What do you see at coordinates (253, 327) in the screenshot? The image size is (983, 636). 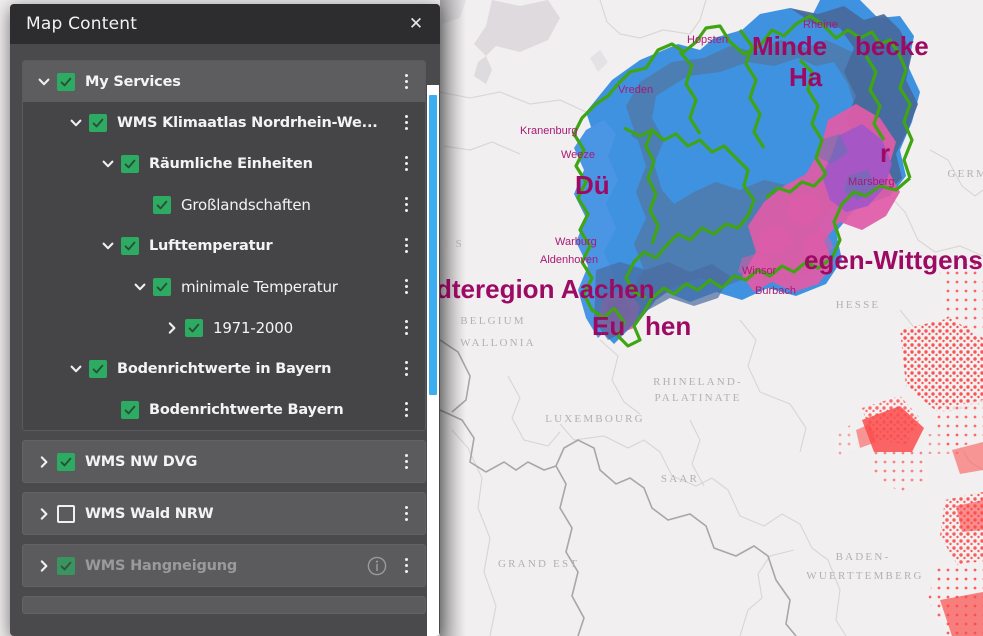 I see `layer-name-label: 1971-2000` at bounding box center [253, 327].